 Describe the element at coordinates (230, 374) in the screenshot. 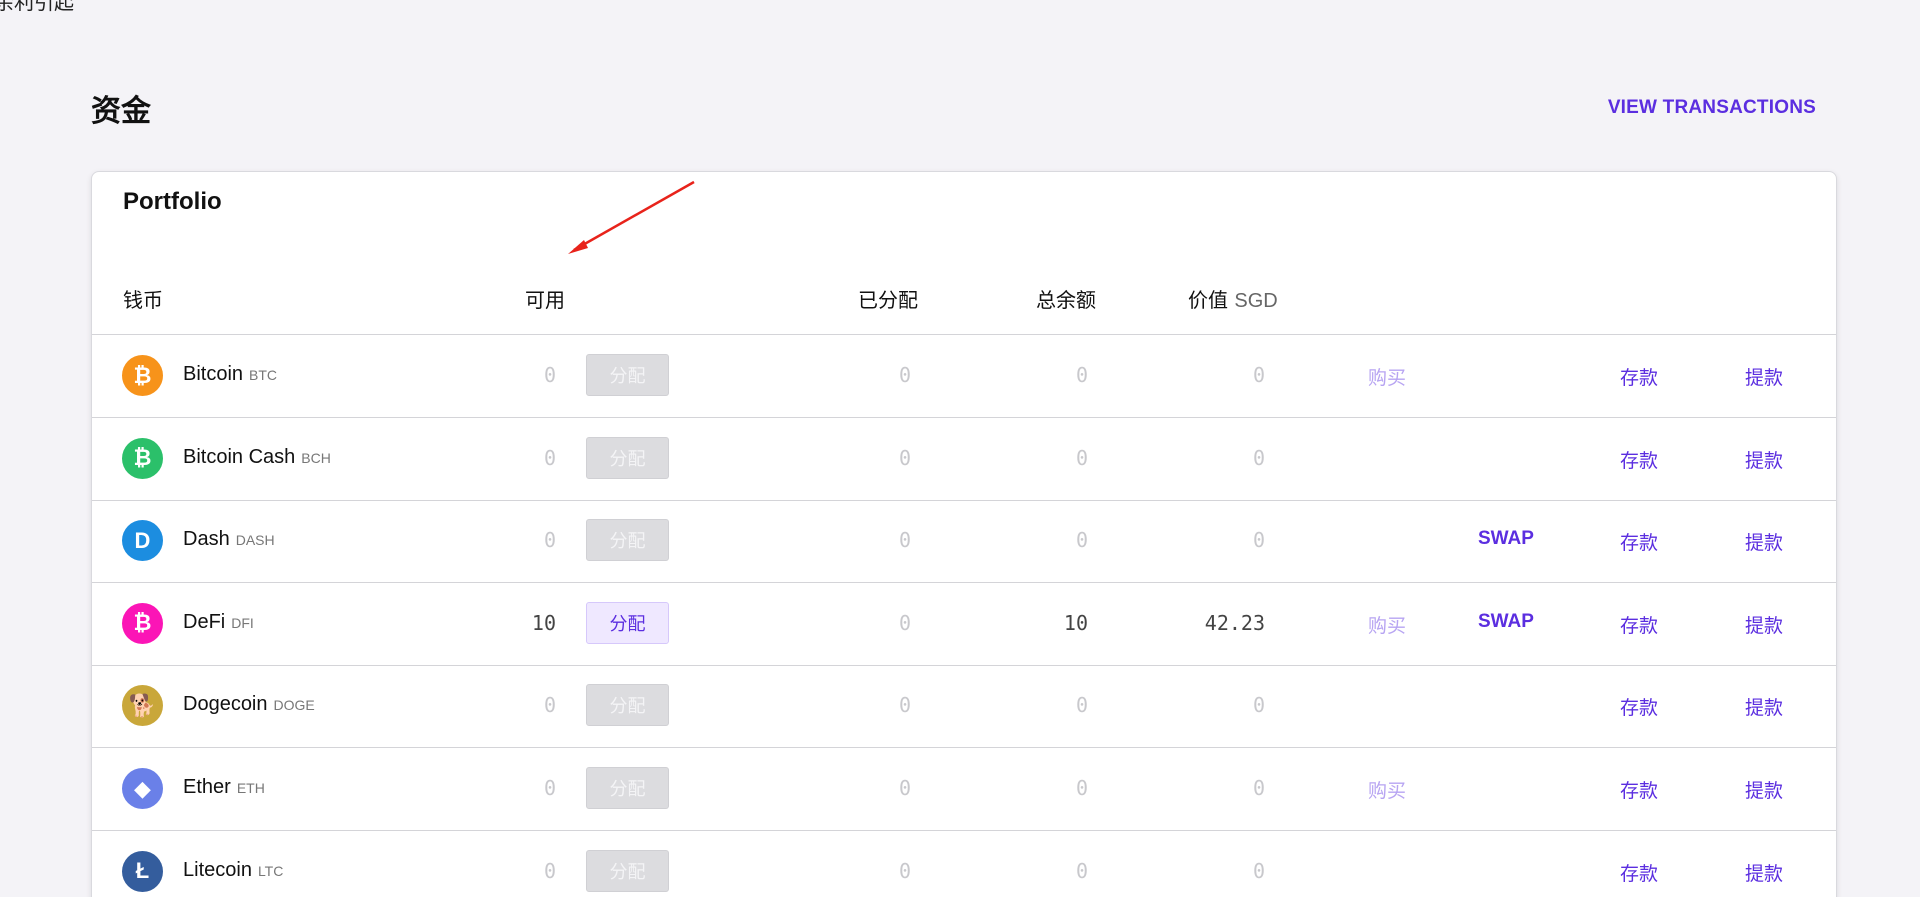

I see `coin-name: Bitcoin BTC` at that location.